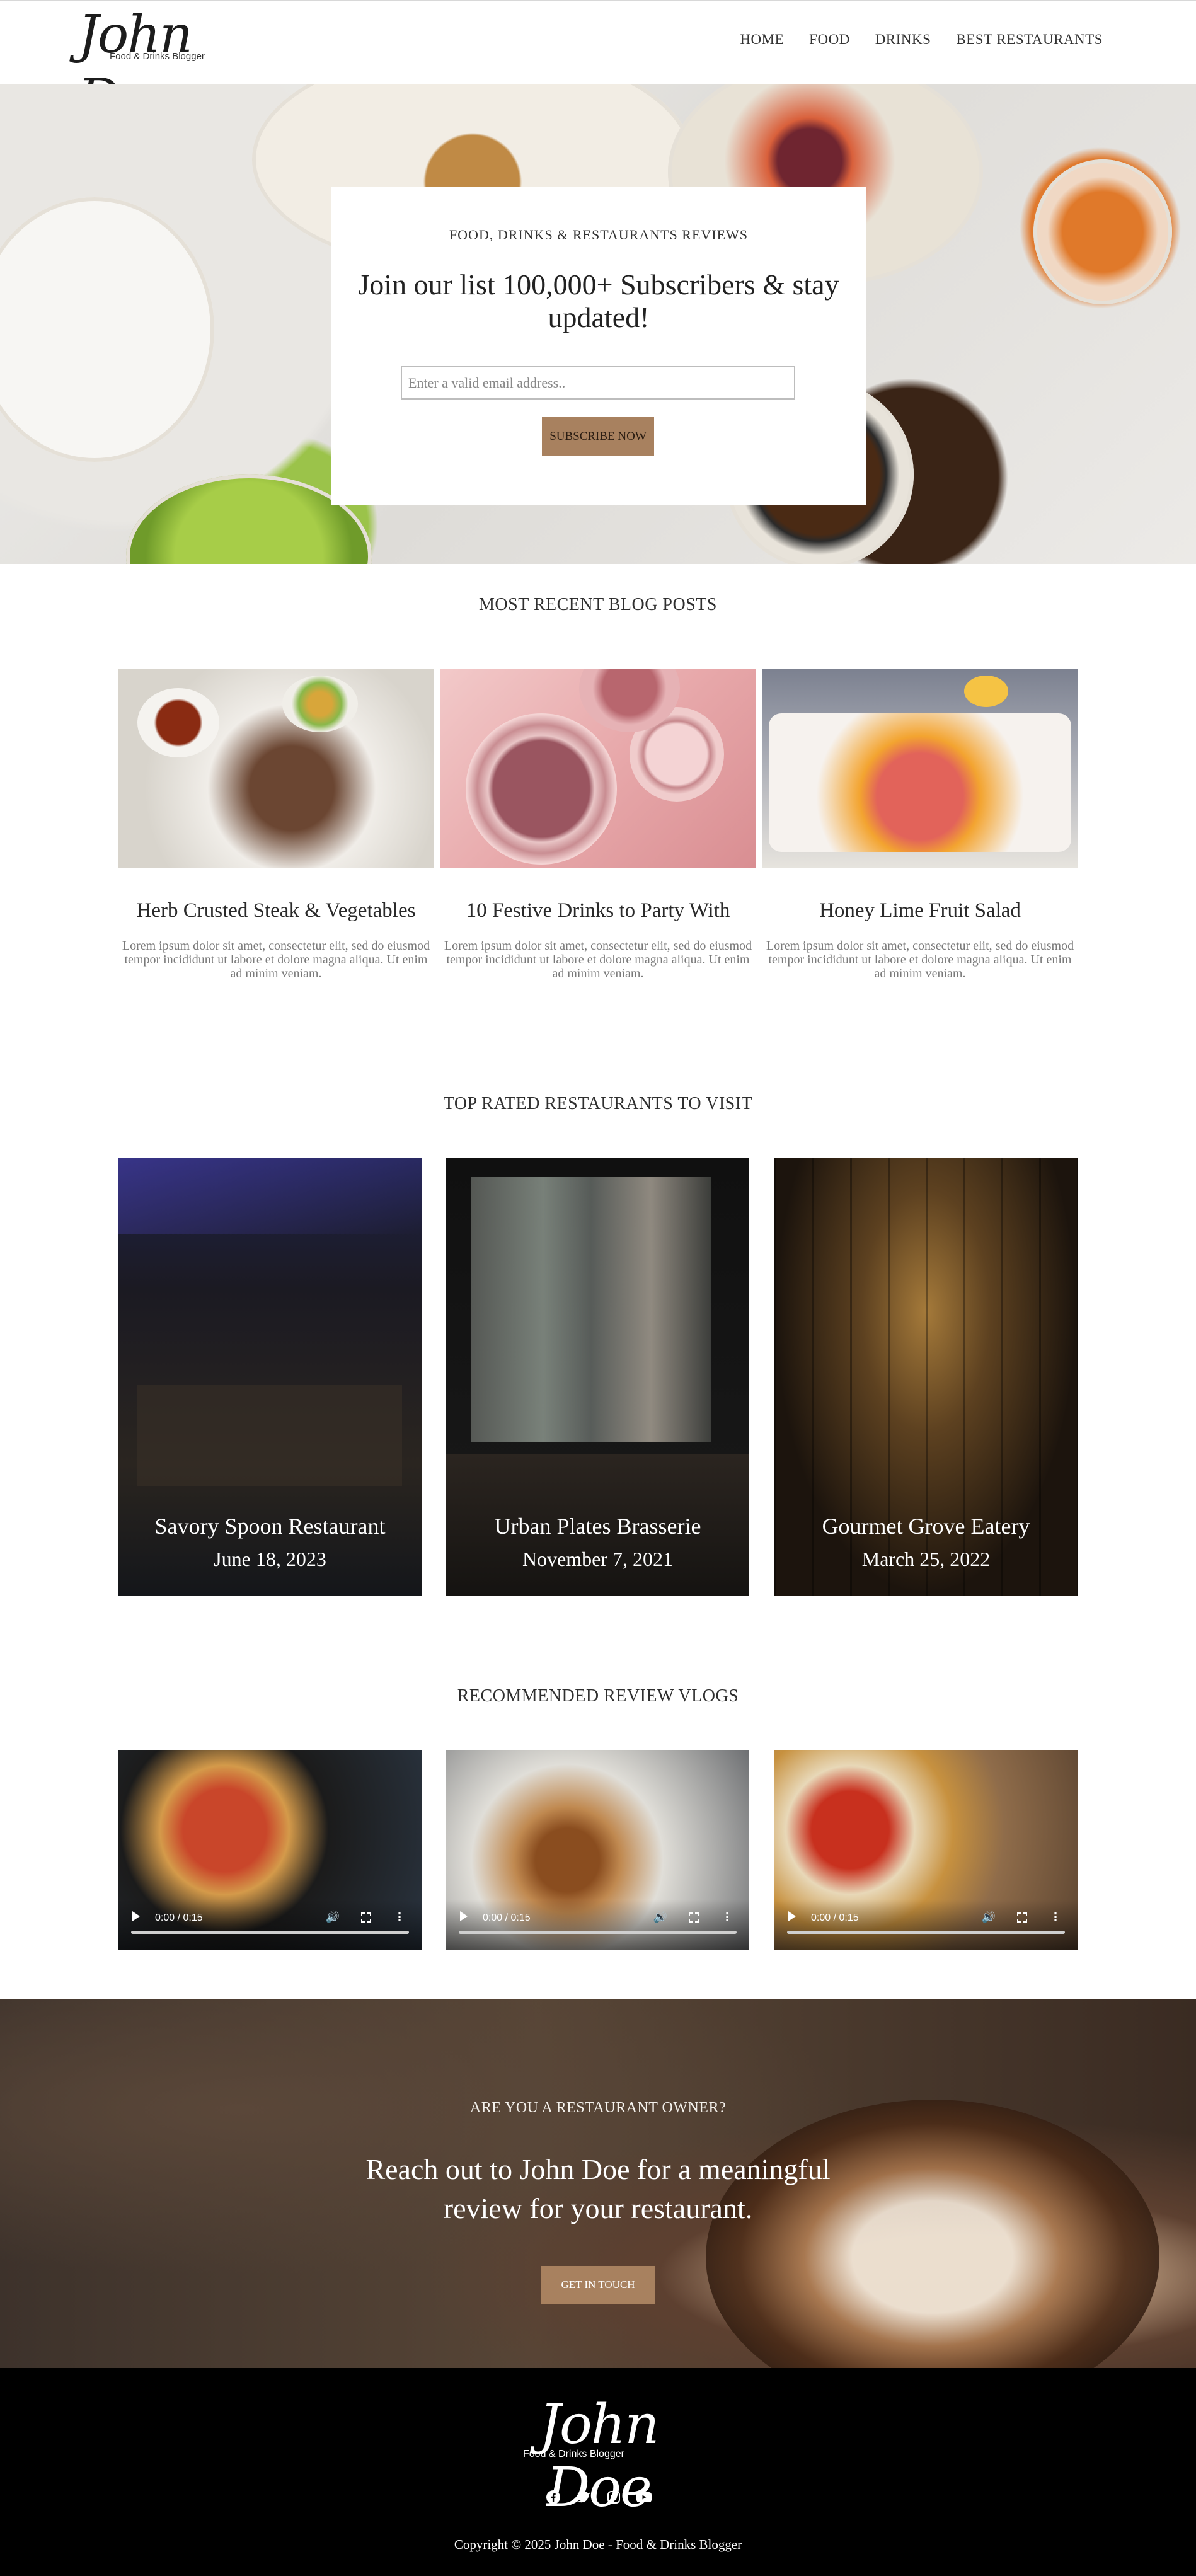 Image resolution: width=1196 pixels, height=2576 pixels. What do you see at coordinates (573, 2454) in the screenshot?
I see `footer-logo-tagline: Food & Drinks Blogger` at bounding box center [573, 2454].